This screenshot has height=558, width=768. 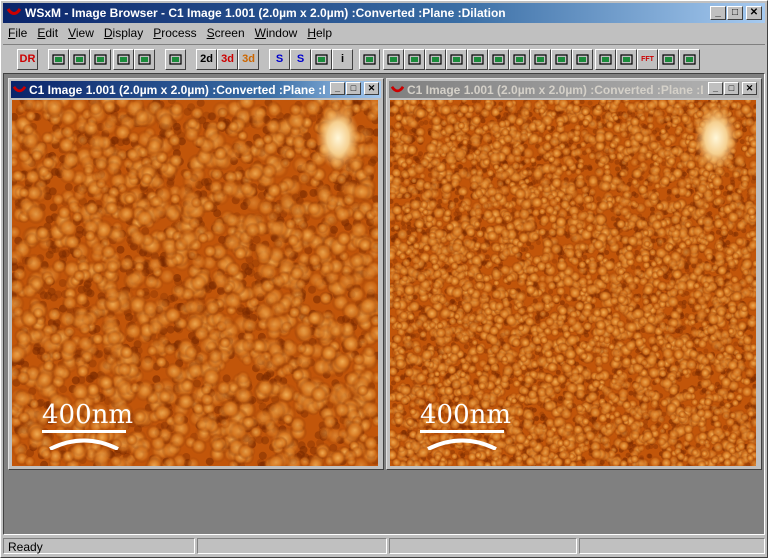 I want to click on status-bar: Ready, so click(x=384, y=546).